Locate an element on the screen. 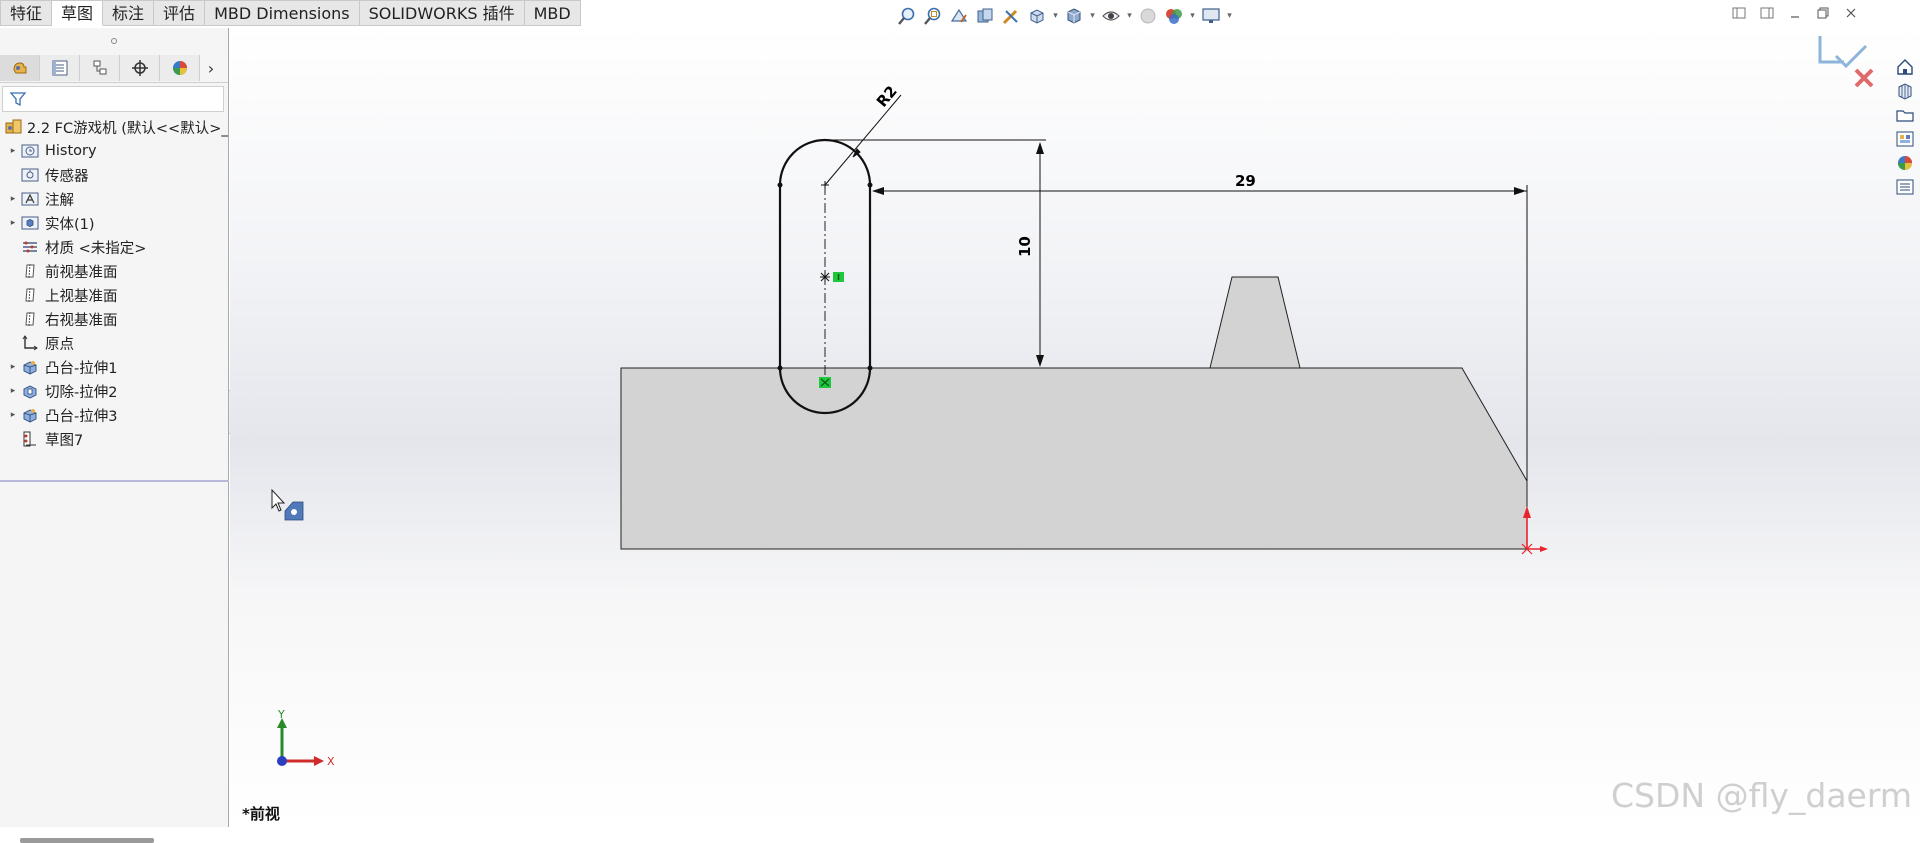  zoom-to-fit-icon is located at coordinates (907, 16).